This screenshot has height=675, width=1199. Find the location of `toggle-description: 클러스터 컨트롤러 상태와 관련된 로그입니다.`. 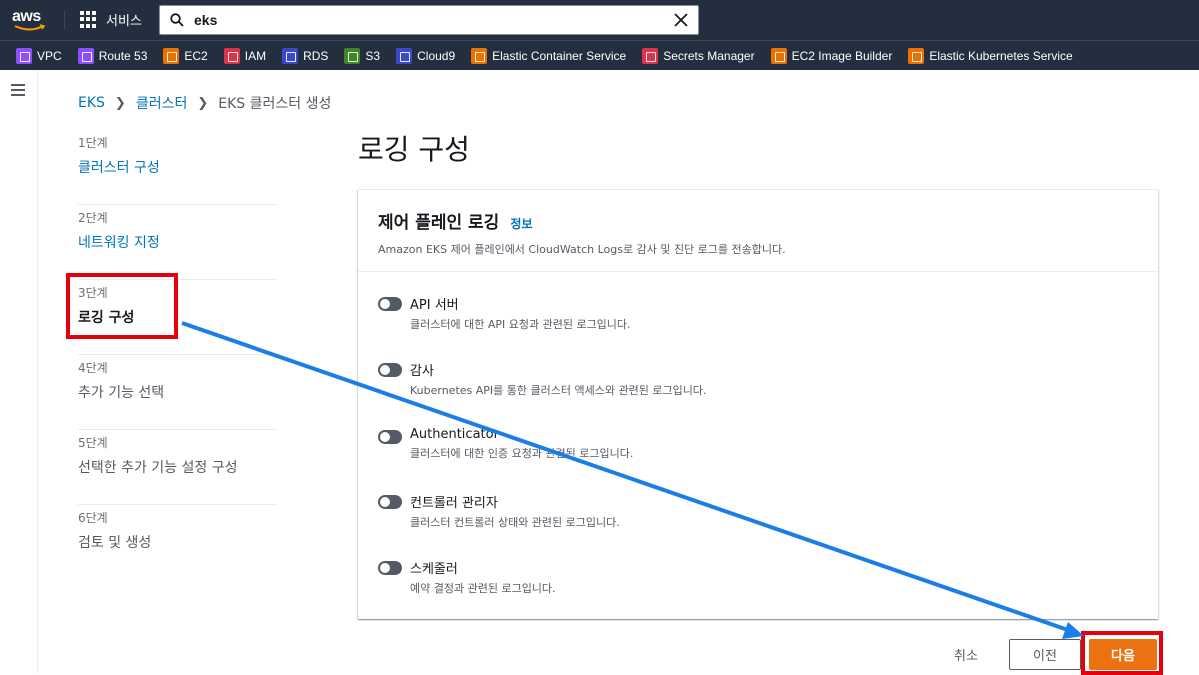

toggle-description: 클러스터 컨트롤러 상태와 관련된 로그입니다. is located at coordinates (515, 522).